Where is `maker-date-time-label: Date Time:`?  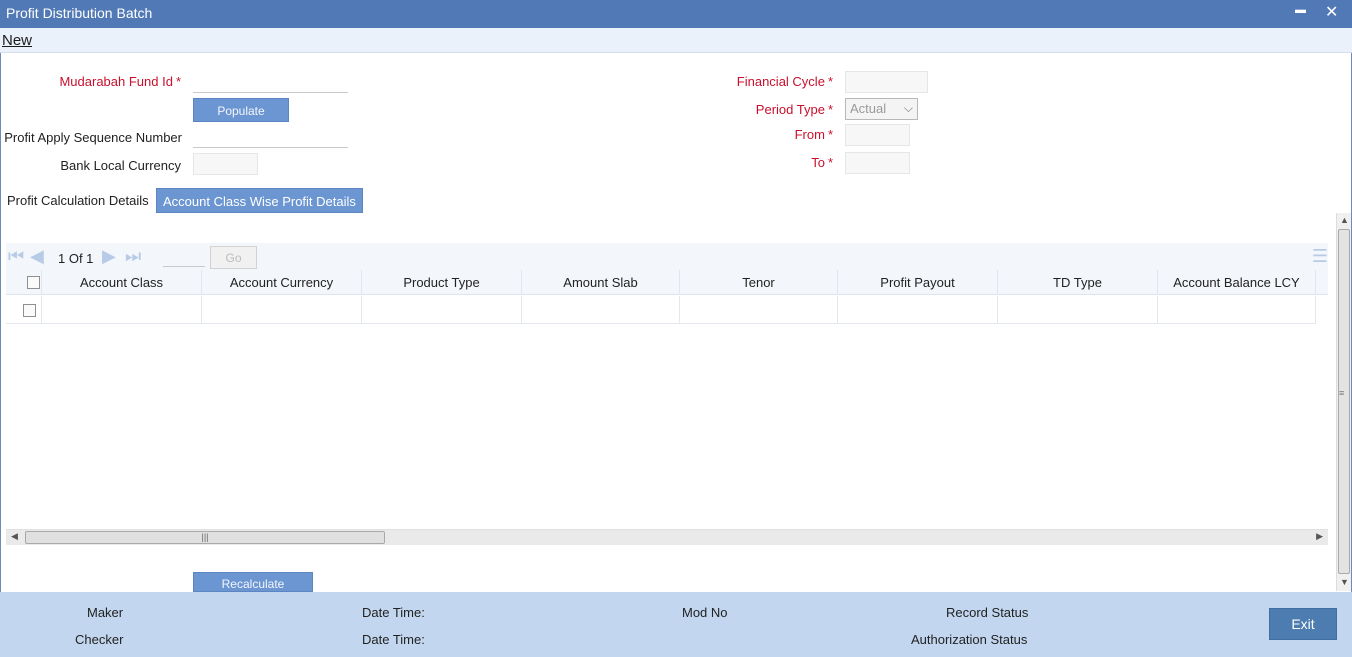 maker-date-time-label: Date Time: is located at coordinates (393, 612).